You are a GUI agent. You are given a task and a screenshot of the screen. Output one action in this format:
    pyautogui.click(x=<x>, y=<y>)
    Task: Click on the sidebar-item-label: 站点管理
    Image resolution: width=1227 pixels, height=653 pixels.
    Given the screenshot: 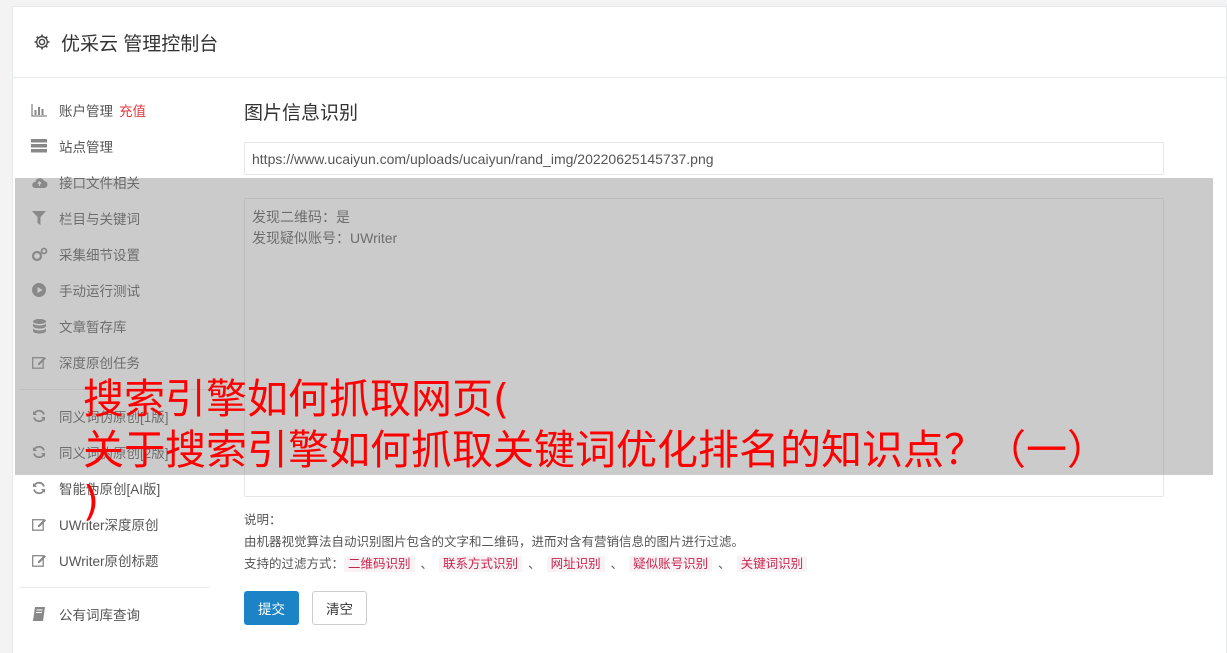 What is the action you would take?
    pyautogui.click(x=86, y=147)
    